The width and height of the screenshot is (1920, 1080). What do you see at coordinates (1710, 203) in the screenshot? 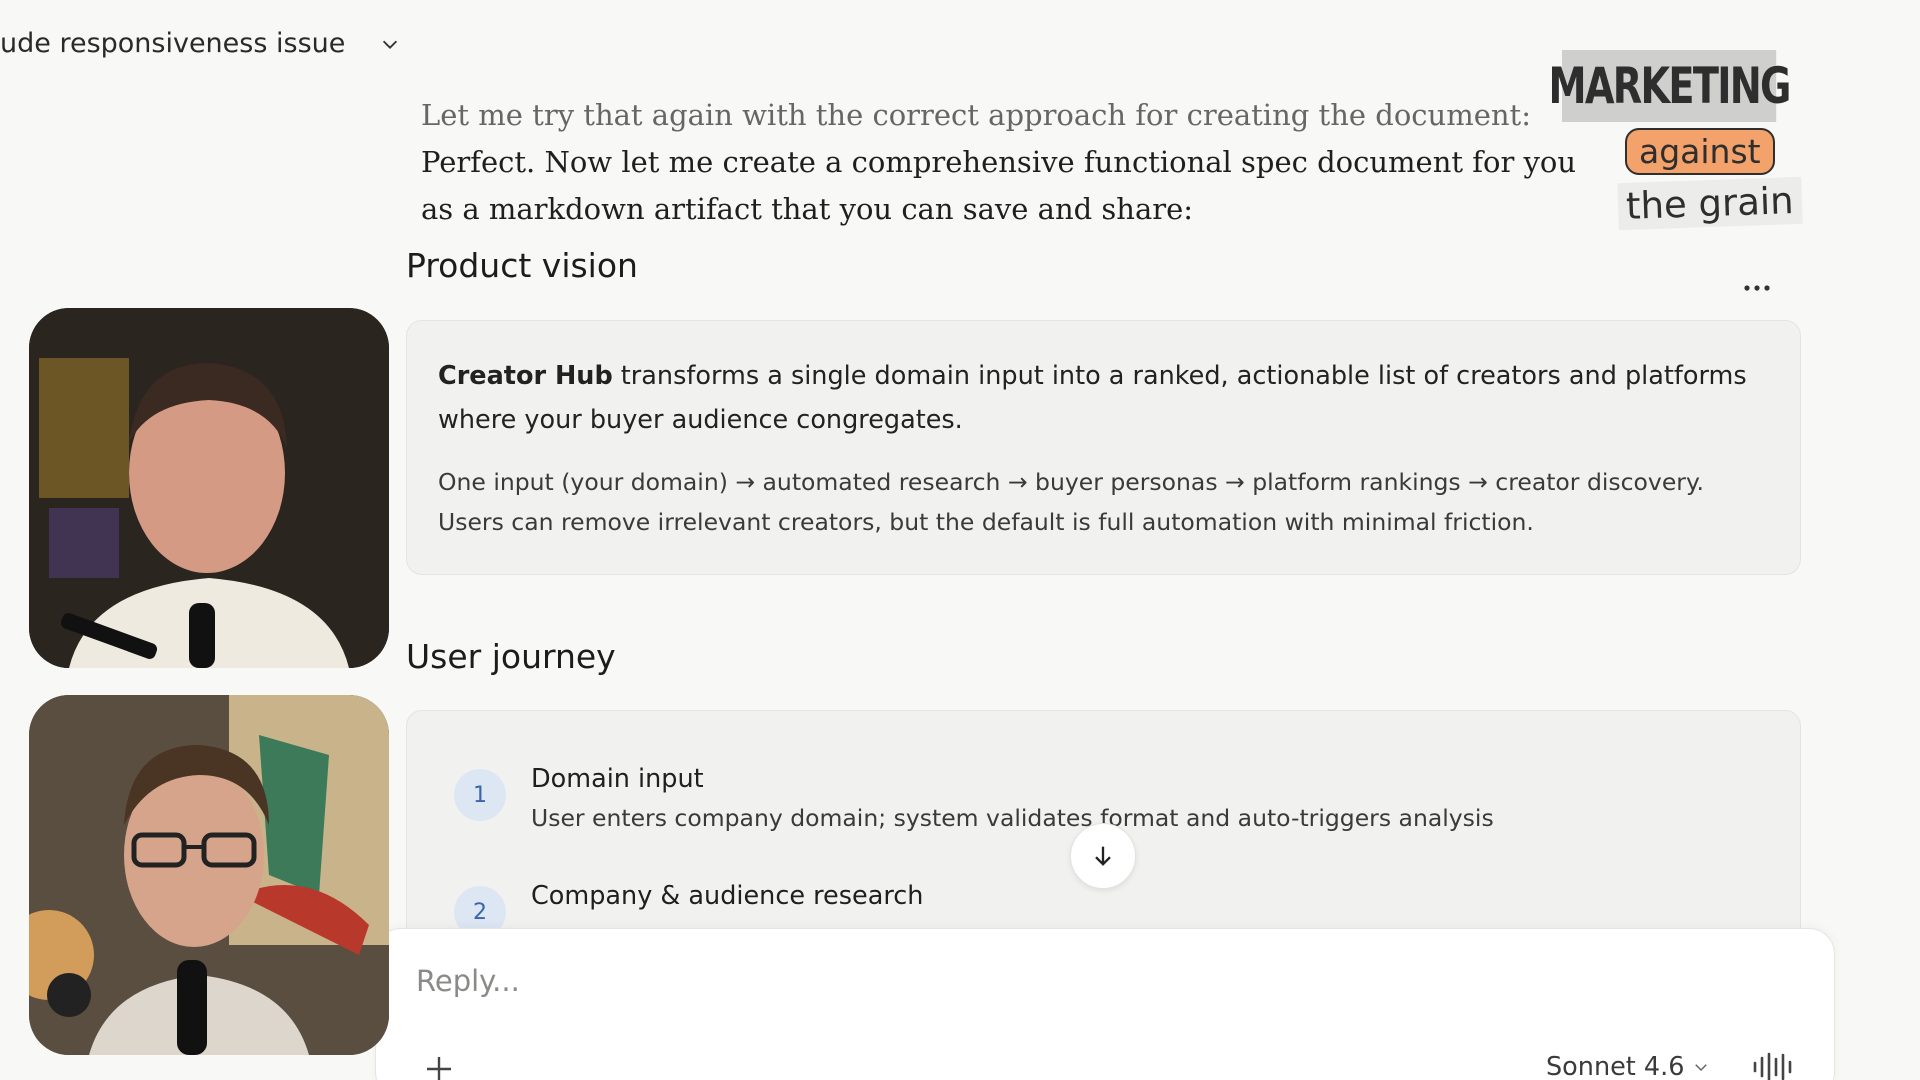
I see `logo-grain-text: the grain` at bounding box center [1710, 203].